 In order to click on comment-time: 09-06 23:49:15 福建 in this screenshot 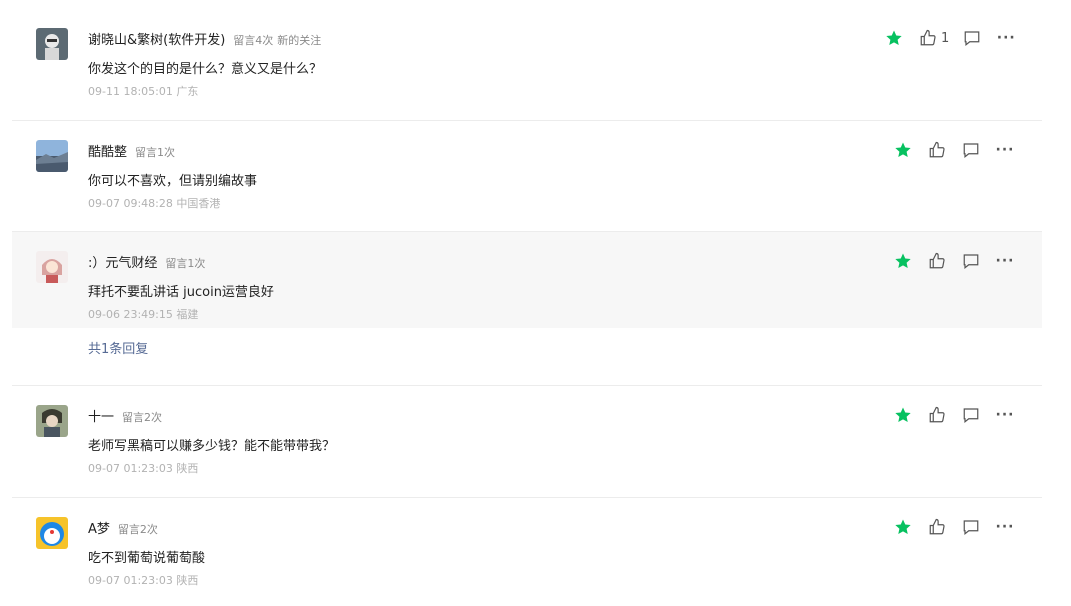, I will do `click(143, 314)`.